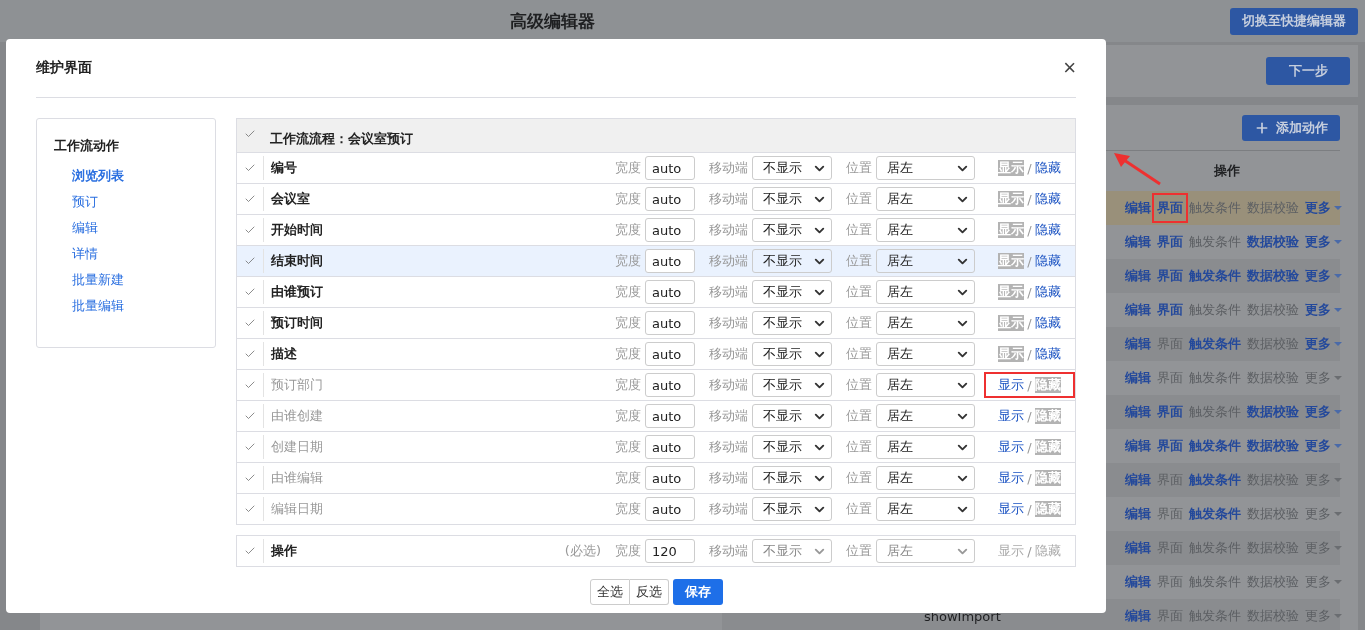  Describe the element at coordinates (697, 592) in the screenshot. I see `save-button: 保存` at that location.